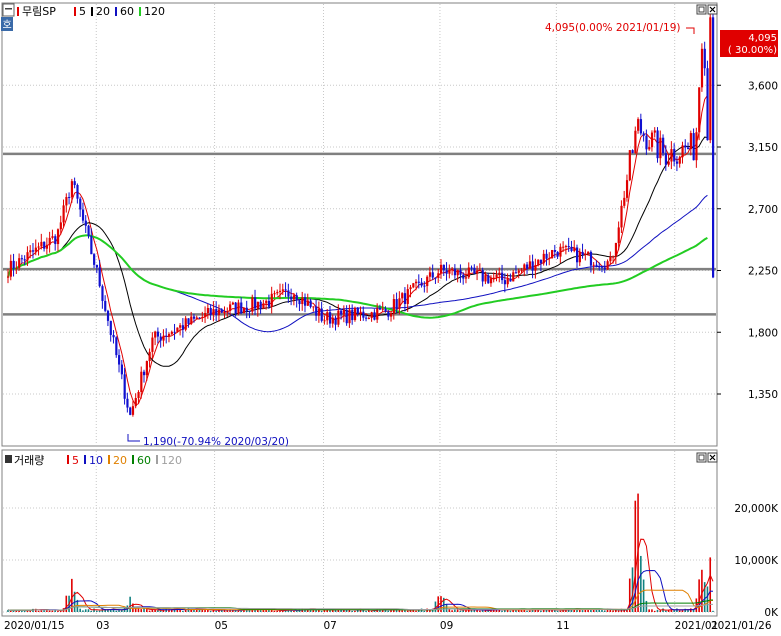  I want to click on price-legend-ma-label: 120, so click(154, 11).